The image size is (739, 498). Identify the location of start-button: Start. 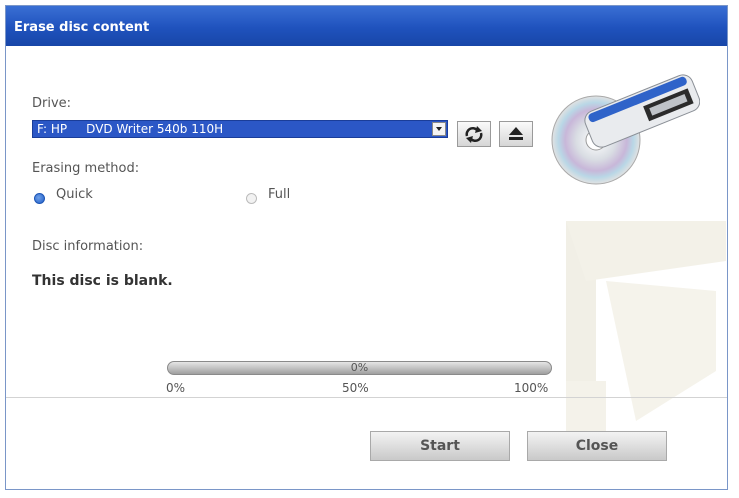
(440, 446).